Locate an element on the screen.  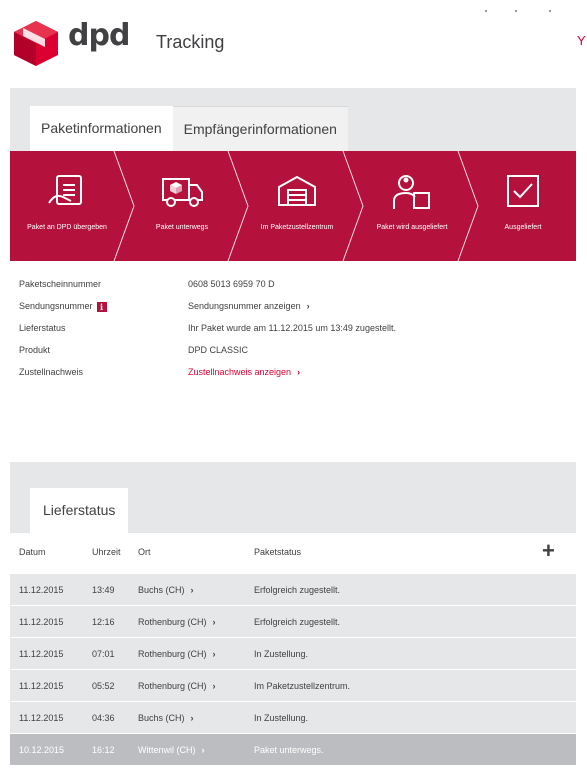
progress-step-delivered: Ausgeliefert is located at coordinates (523, 206).